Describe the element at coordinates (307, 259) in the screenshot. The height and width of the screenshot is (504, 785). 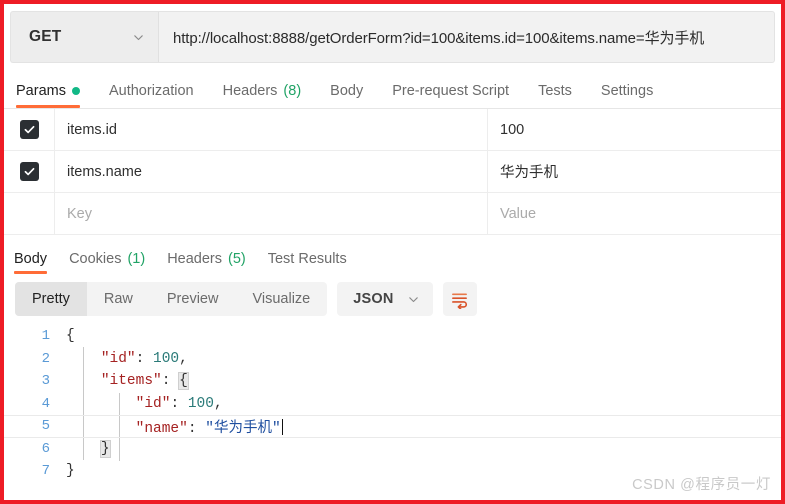
I see `tab-test-results-label: Test Results` at that location.